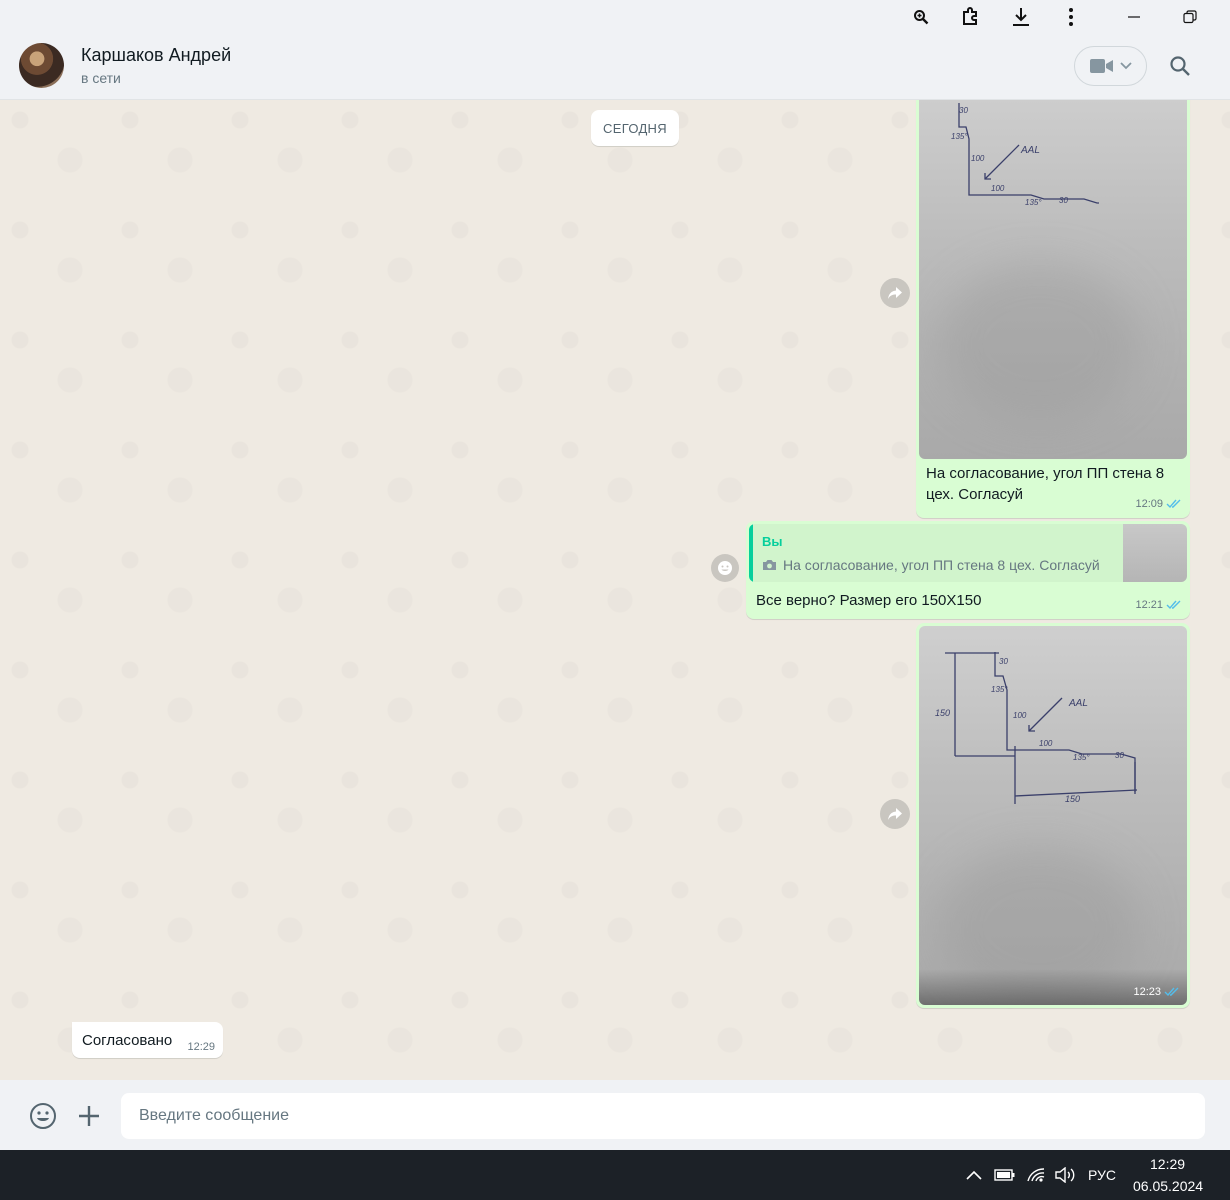  I want to click on date-divider: СЕГОДНЯ, so click(635, 128).